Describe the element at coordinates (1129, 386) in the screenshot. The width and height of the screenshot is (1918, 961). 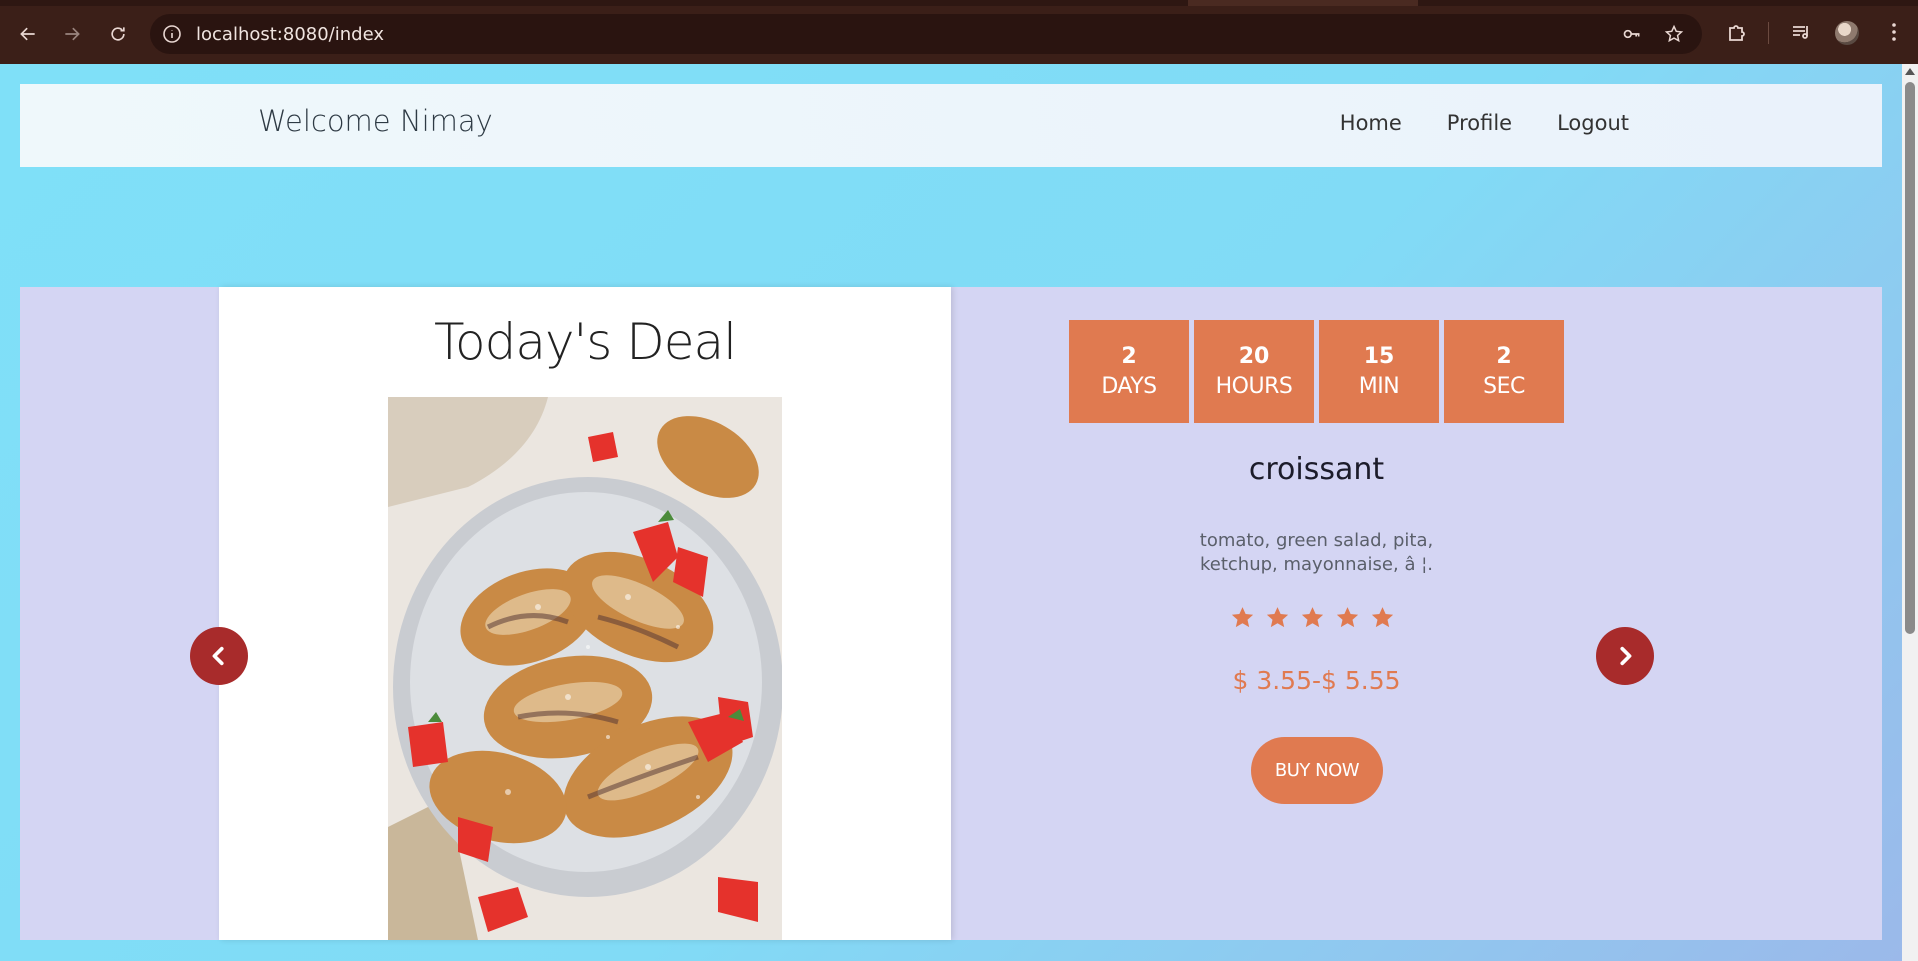
I see `countdown-days-unit: DAYS` at that location.